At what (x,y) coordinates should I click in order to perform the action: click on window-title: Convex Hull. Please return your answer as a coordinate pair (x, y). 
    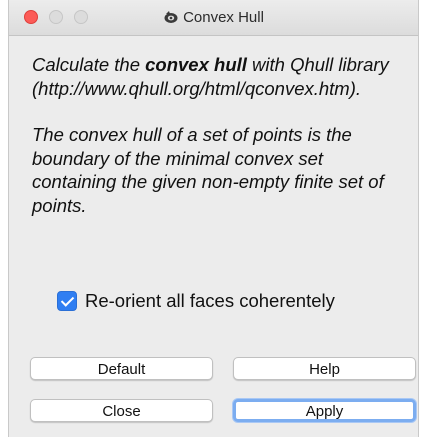
    Looking at the image, I should click on (213, 17).